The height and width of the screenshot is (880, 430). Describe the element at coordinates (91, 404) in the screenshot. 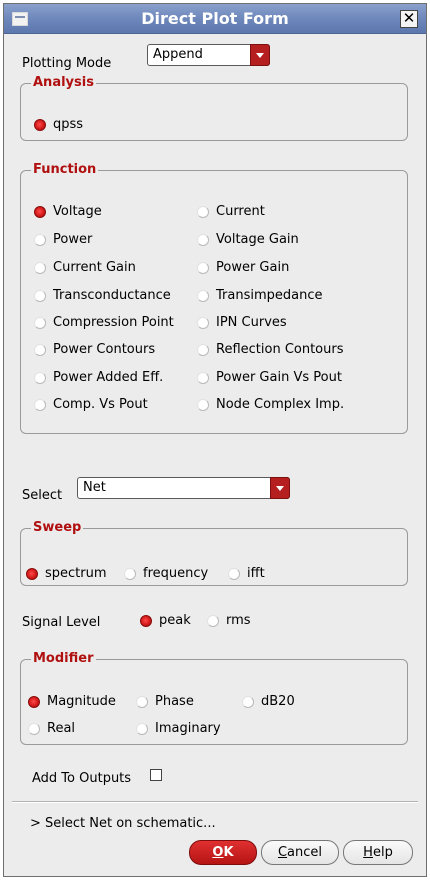

I see `radio-function-comp-vs-pout: Comp. Vs Pout` at that location.